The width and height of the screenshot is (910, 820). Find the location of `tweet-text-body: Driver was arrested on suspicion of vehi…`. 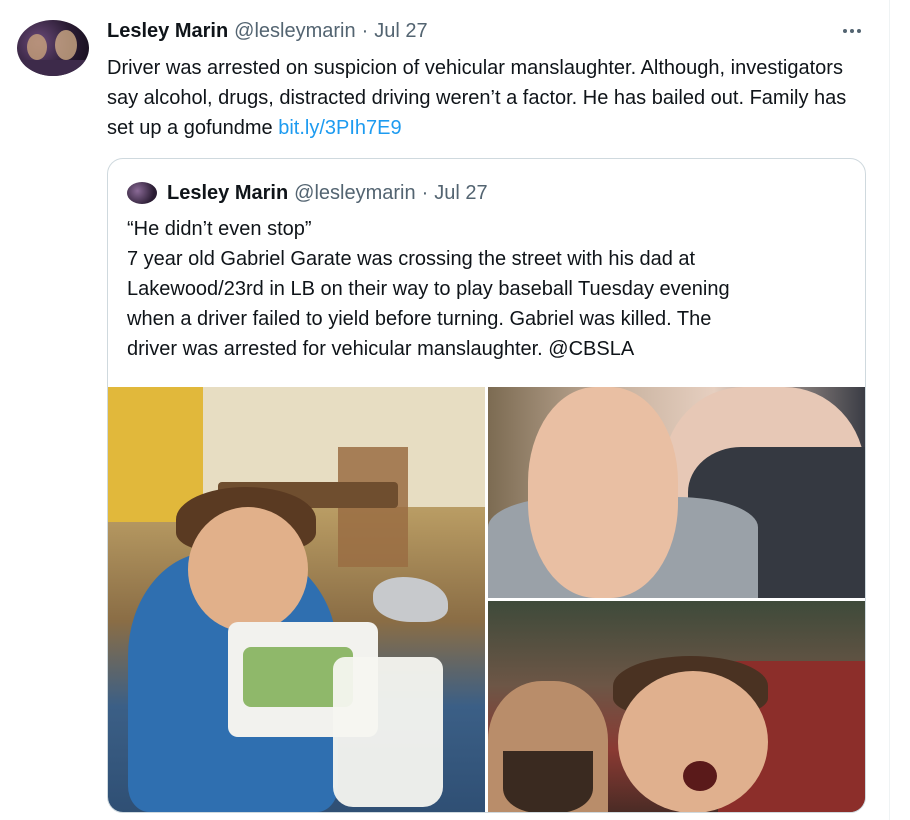

tweet-text-body: Driver was arrested on suspicion of vehi… is located at coordinates (477, 98).